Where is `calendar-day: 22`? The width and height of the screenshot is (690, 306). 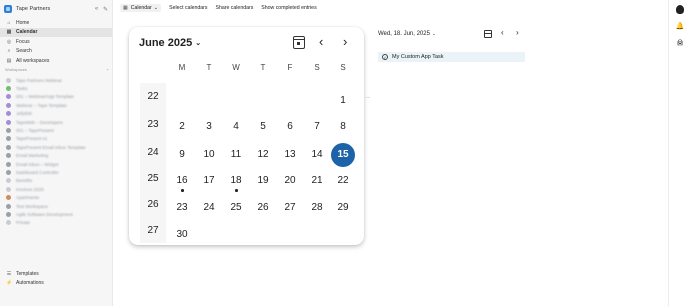 calendar-day: 22 is located at coordinates (343, 181).